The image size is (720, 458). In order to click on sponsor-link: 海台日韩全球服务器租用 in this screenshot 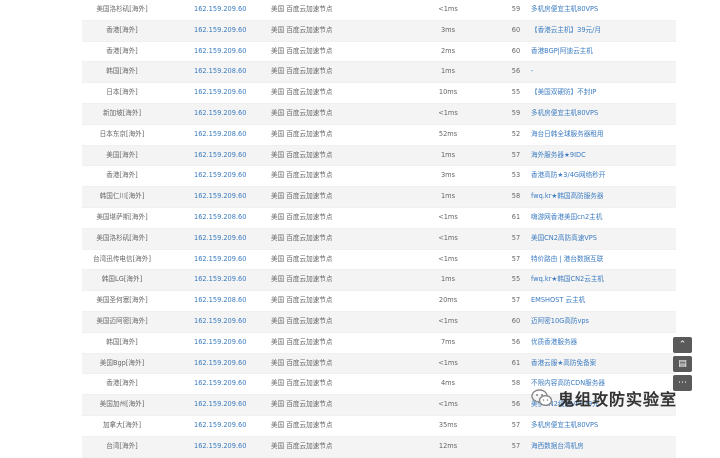, I will do `click(567, 135)`.